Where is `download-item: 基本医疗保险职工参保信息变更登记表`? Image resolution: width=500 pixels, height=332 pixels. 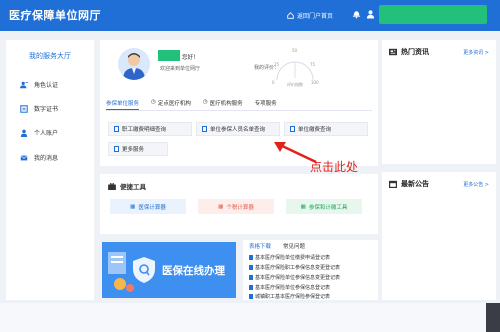 download-item: 基本医疗保险职工参保信息变更登记表 is located at coordinates (294, 267).